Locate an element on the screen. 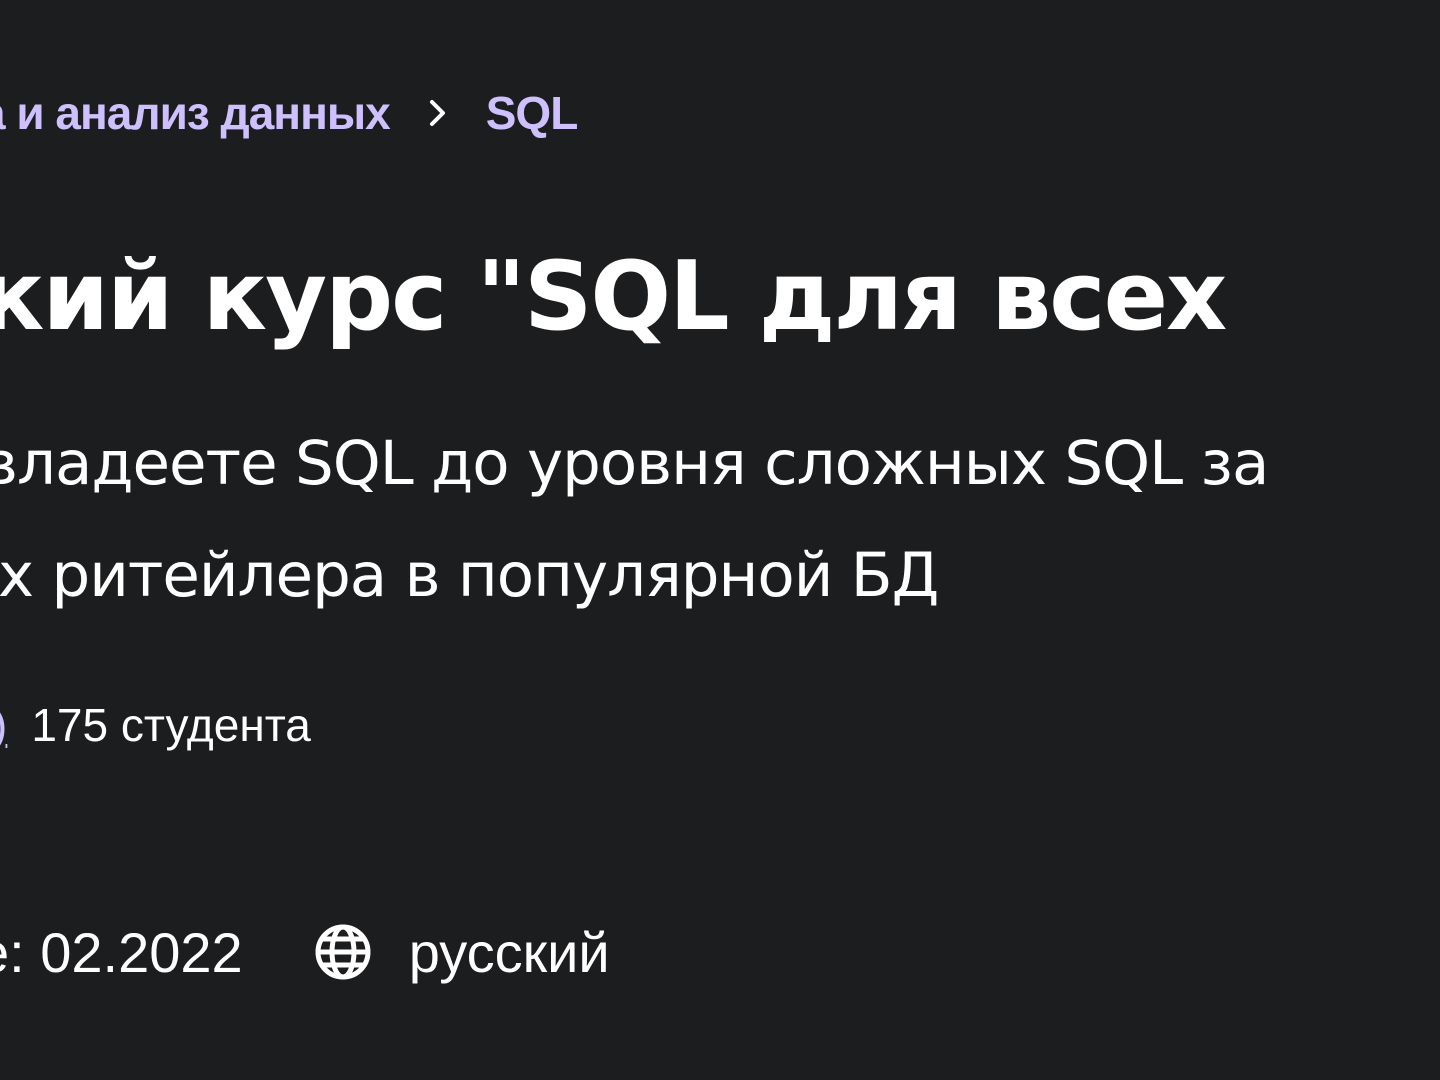  breadcrumb: а и анализ данных SQL is located at coordinates (289, 113).